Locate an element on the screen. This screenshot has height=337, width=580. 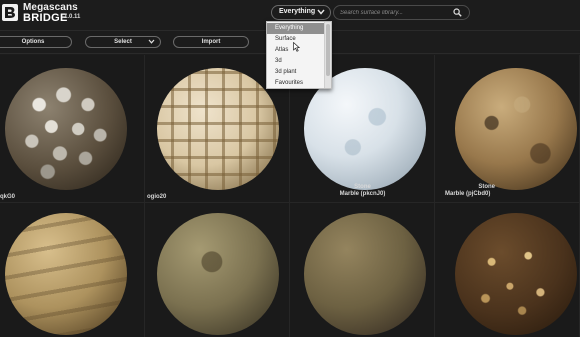
asset-name: qkG0 is located at coordinates (7, 197).